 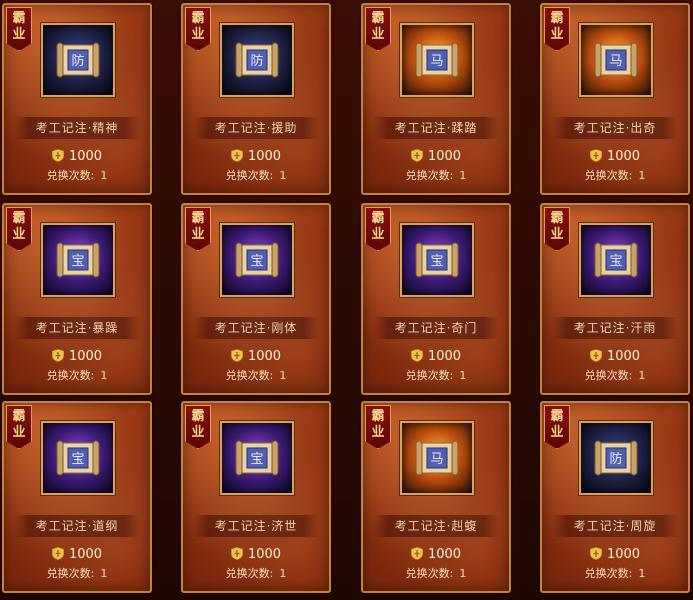 What do you see at coordinates (615, 128) in the screenshot?
I see `item-title: 考工记注·出奇` at bounding box center [615, 128].